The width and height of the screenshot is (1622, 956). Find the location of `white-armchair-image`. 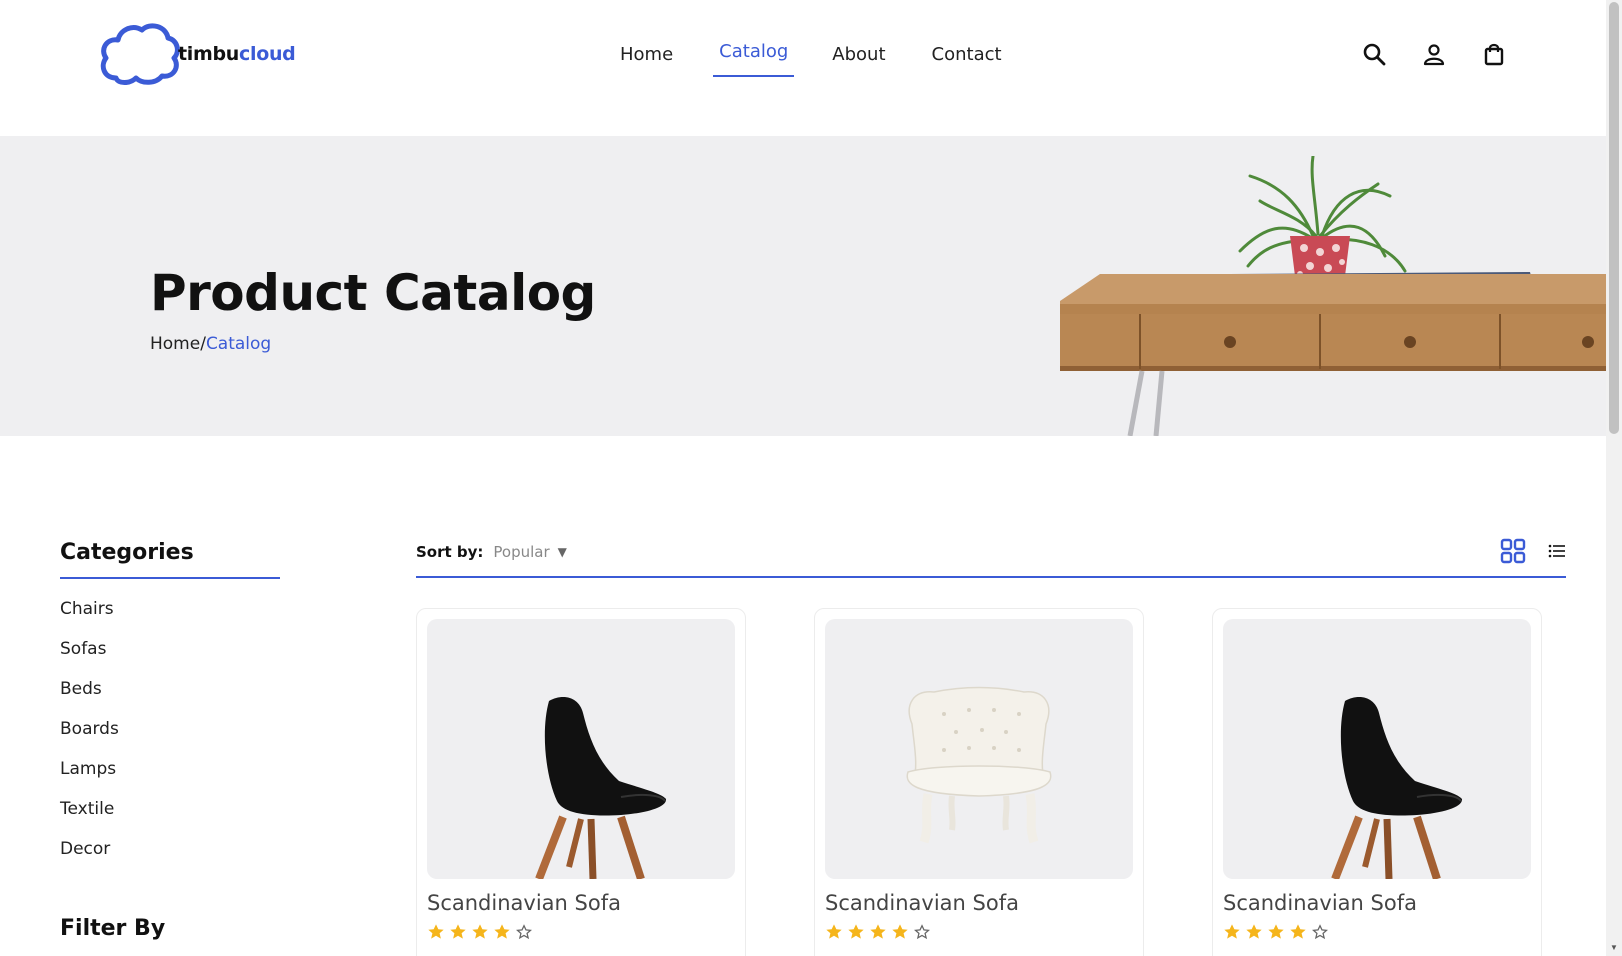

white-armchair-image is located at coordinates (979, 765).